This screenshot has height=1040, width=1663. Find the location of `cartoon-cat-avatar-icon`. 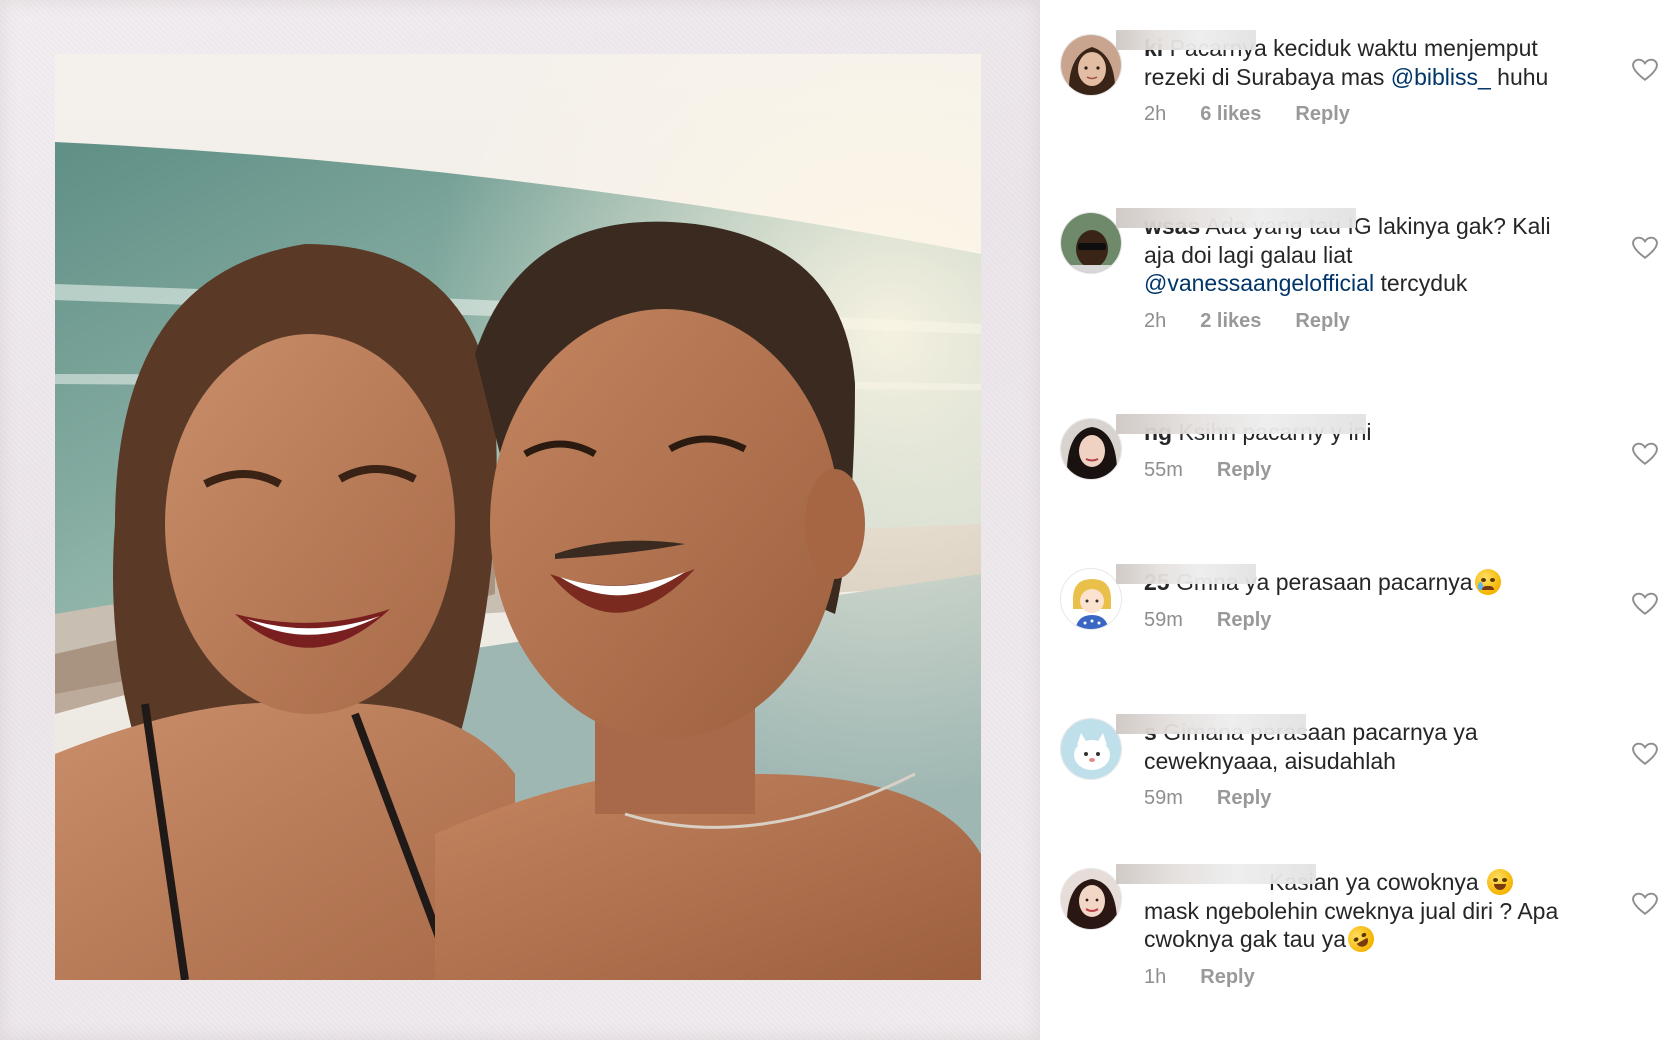

cartoon-cat-avatar-icon is located at coordinates (1091, 749).